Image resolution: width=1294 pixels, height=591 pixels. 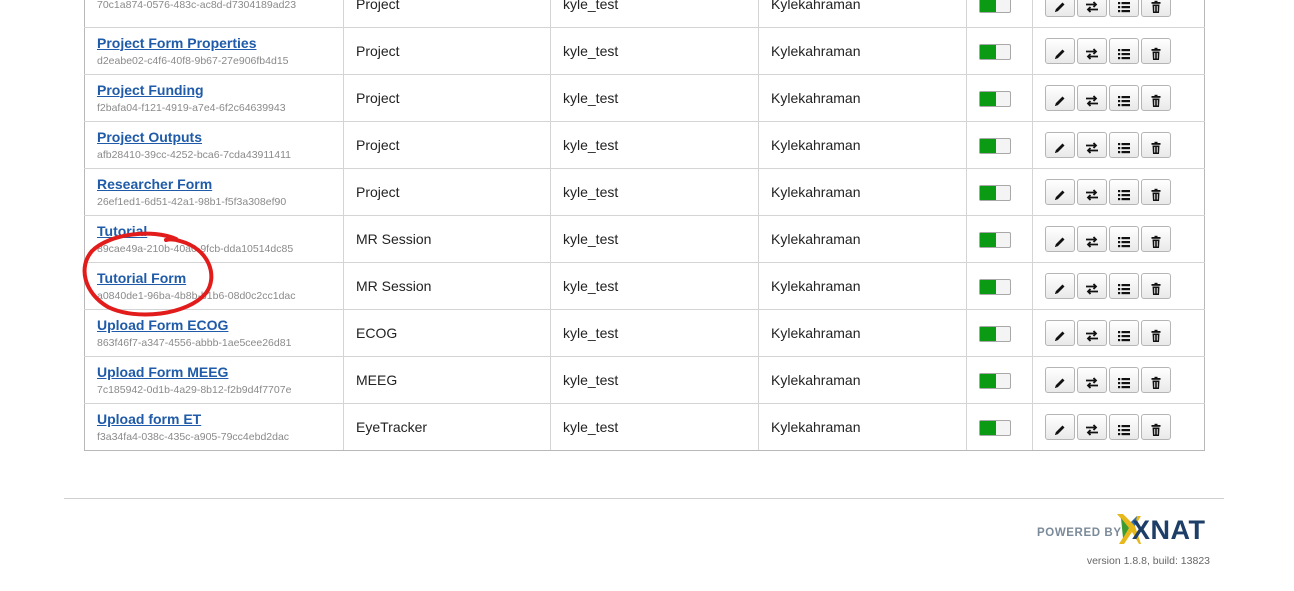 I want to click on form-title-link: Project Funding, so click(x=214, y=90).